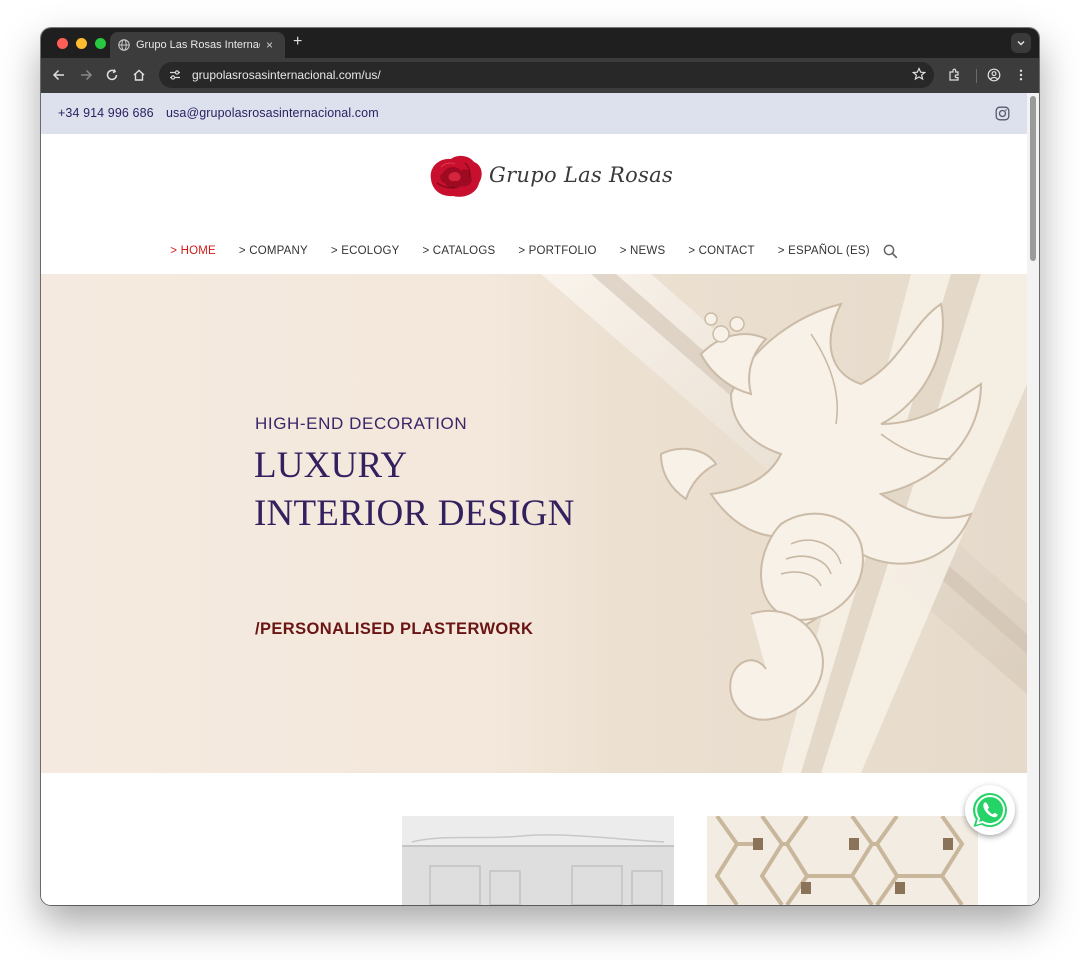 This screenshot has height=960, width=1080. I want to click on back-button, so click(59, 75).